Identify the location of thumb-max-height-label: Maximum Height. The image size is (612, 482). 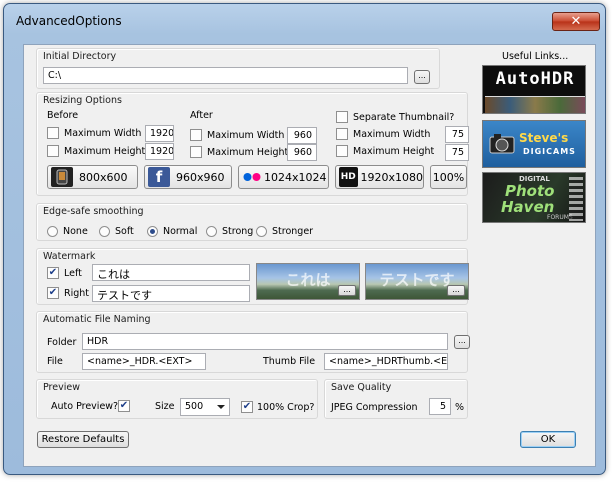
(394, 151).